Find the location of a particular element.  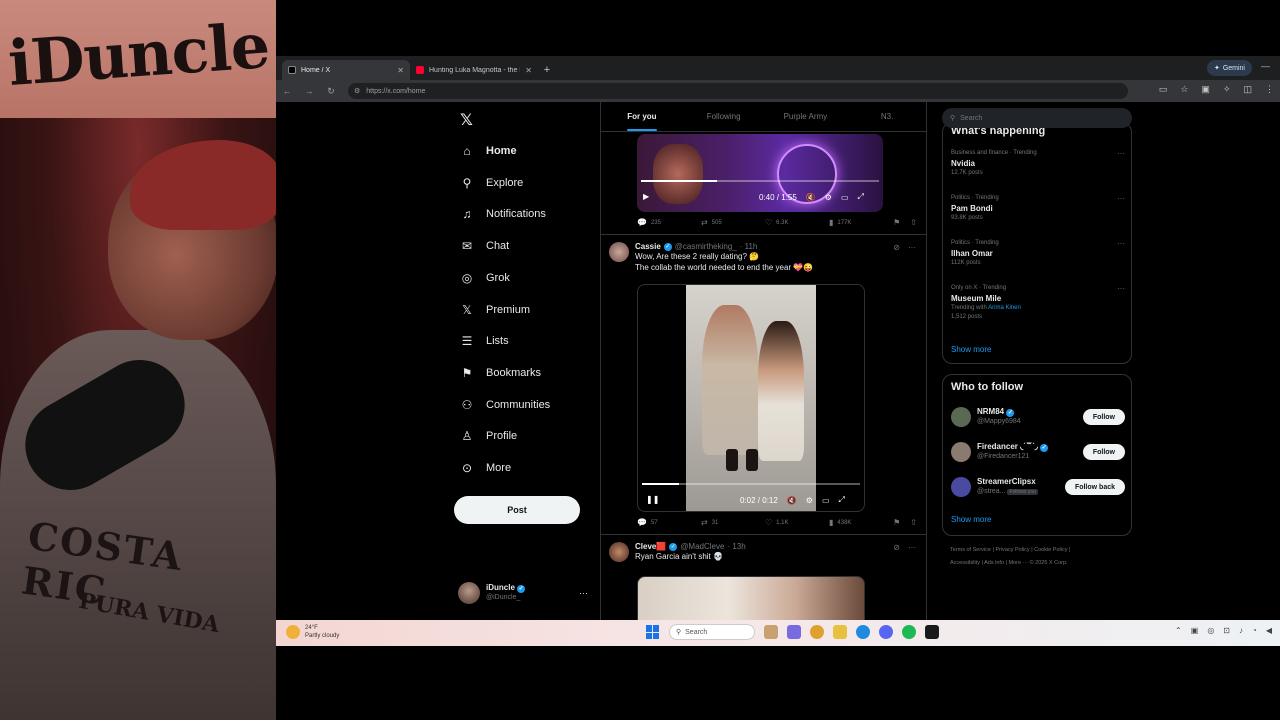

menu-icon: ⋮ is located at coordinates (1269, 89).